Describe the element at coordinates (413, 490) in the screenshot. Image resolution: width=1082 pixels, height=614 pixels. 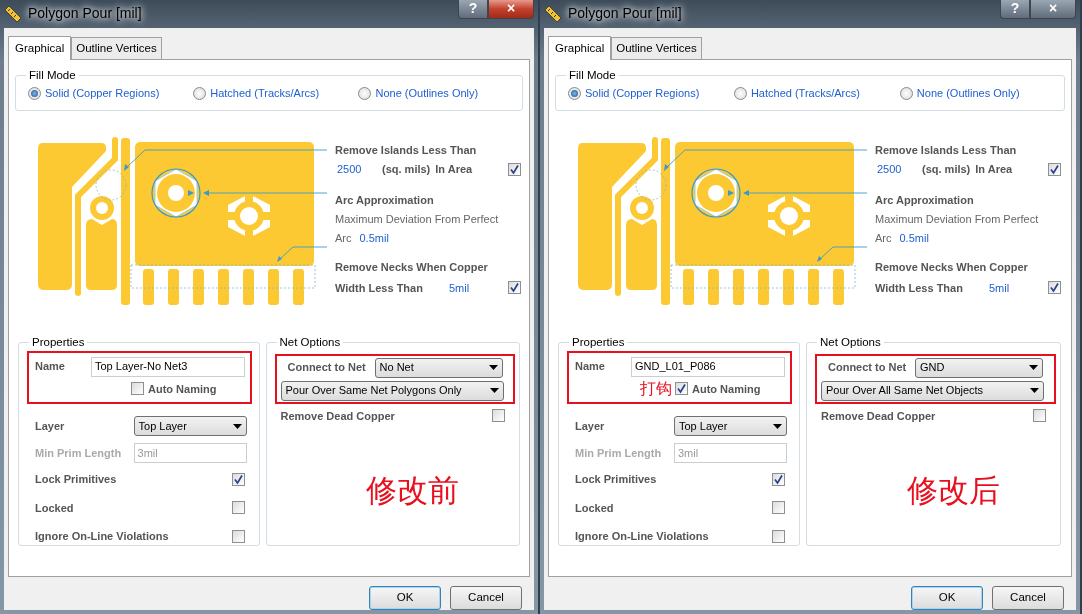
I see `annotation-text: 修改前` at that location.